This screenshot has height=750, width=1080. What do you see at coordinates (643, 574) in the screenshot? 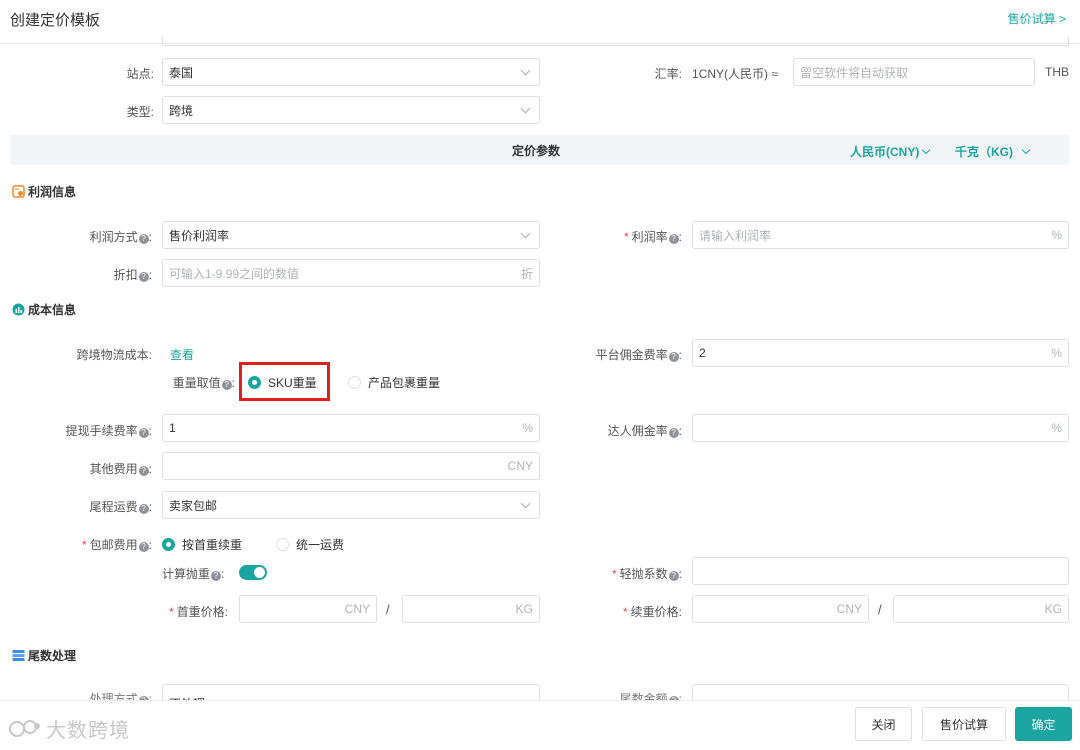
I see `light-coefficient-label-text: 轻抛系数` at bounding box center [643, 574].